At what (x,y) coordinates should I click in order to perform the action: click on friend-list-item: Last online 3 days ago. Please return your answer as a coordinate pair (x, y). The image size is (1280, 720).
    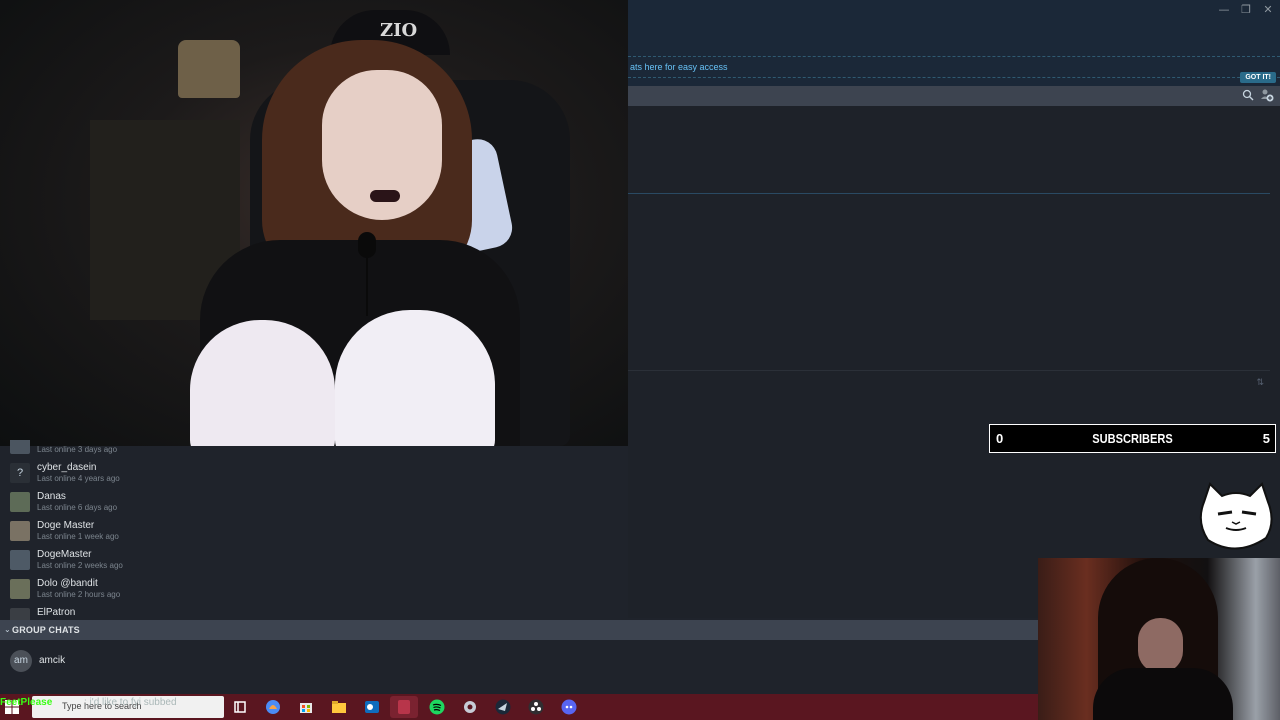
    Looking at the image, I should click on (310, 450).